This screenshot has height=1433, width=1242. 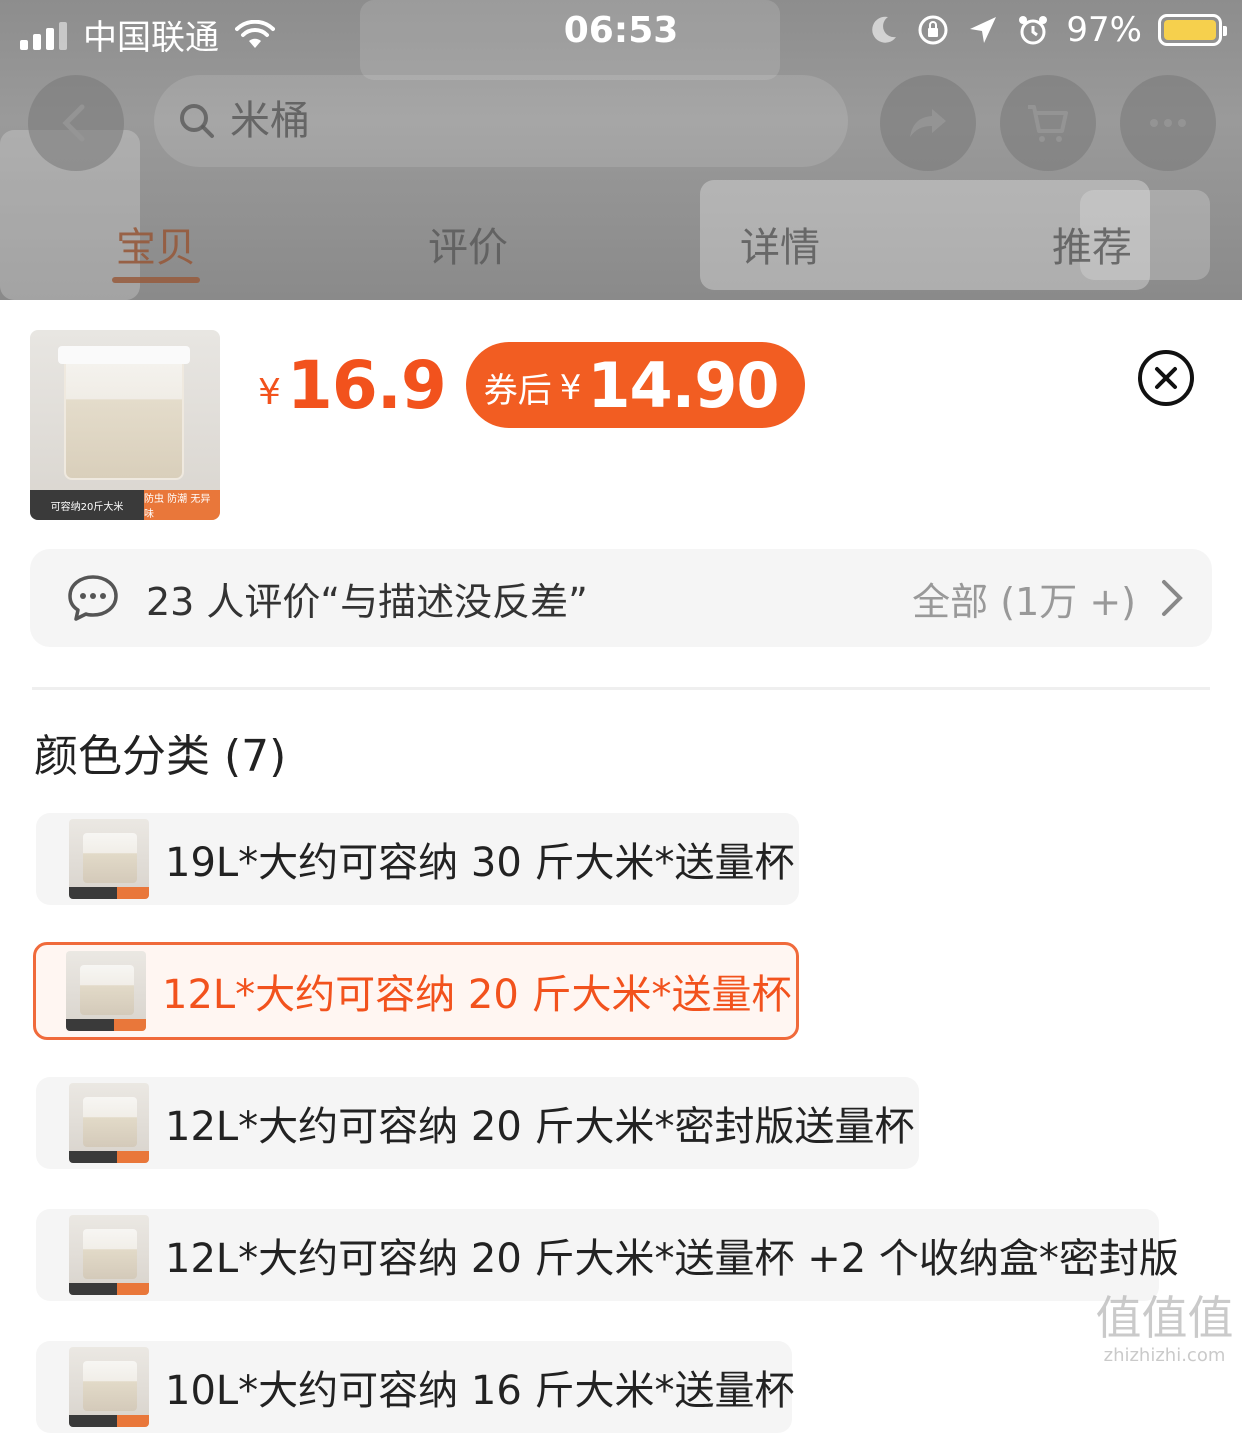 What do you see at coordinates (621, 255) in the screenshot?
I see `page-tabs: 宝贝 评价 详情 推荐` at bounding box center [621, 255].